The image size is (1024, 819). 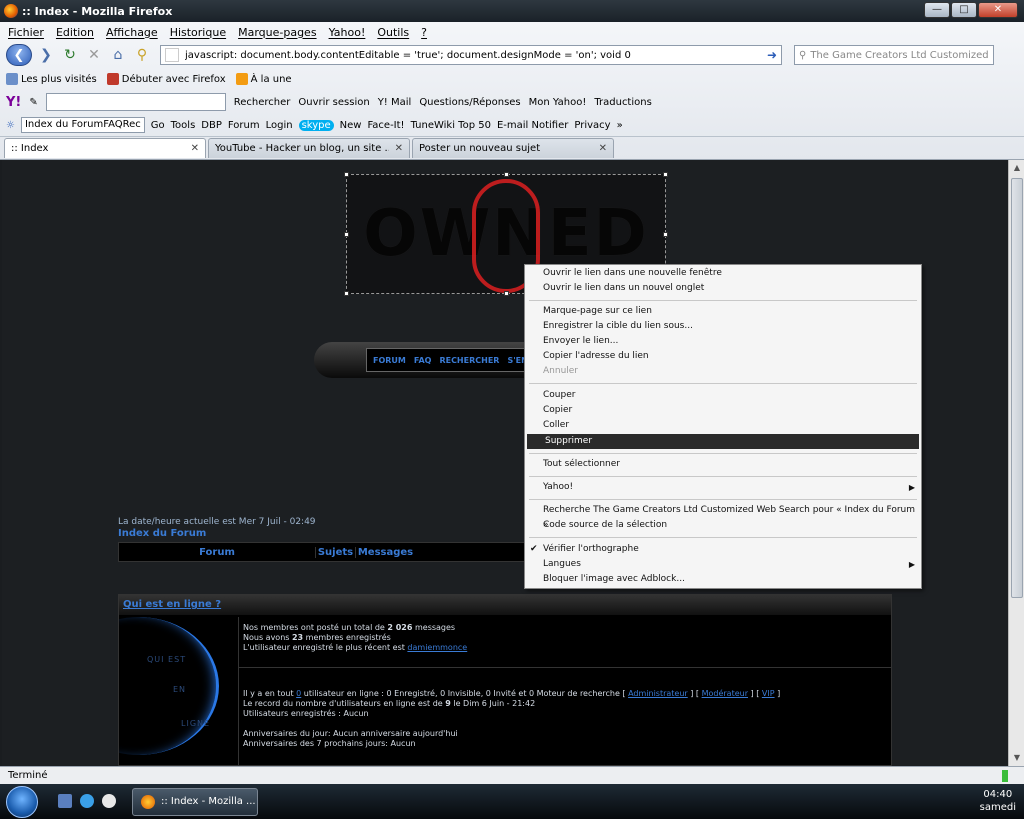 What do you see at coordinates (26, 32) in the screenshot?
I see `menu-fichier: Fichier` at bounding box center [26, 32].